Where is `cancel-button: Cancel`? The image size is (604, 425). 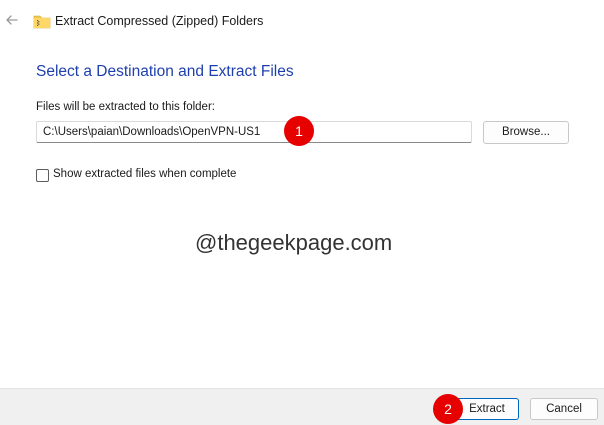
cancel-button: Cancel is located at coordinates (564, 409).